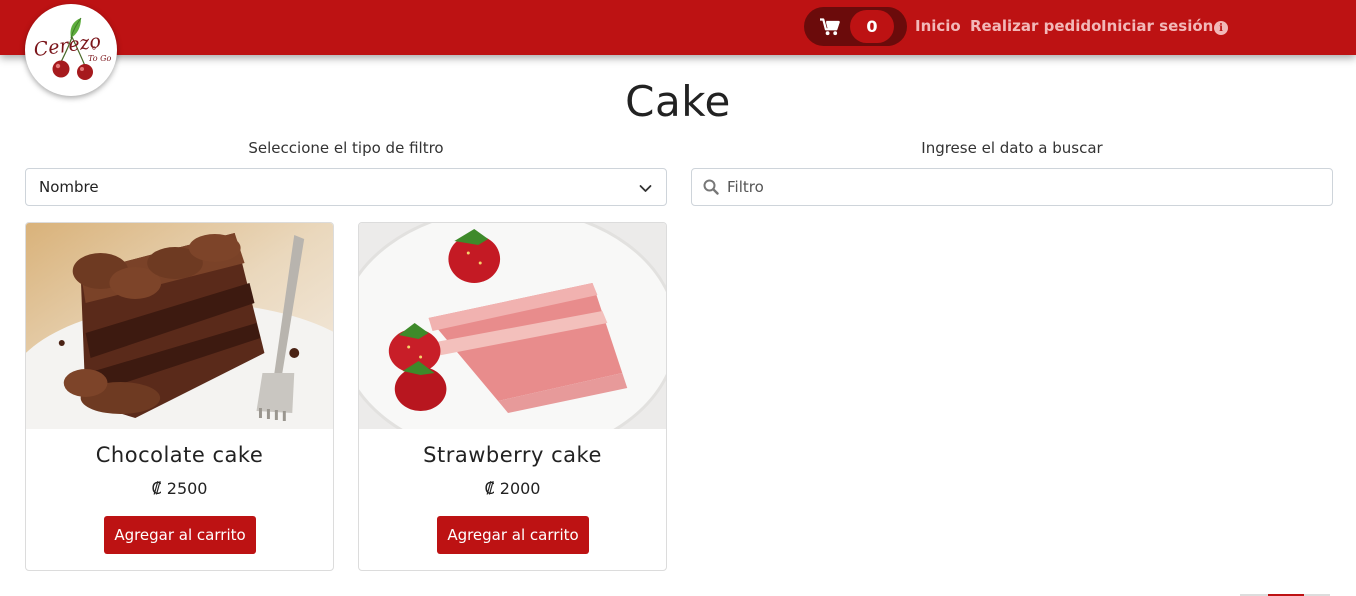 The width and height of the screenshot is (1356, 596). What do you see at coordinates (69, 187) in the screenshot?
I see `filter-type-selected-value: Nombre` at bounding box center [69, 187].